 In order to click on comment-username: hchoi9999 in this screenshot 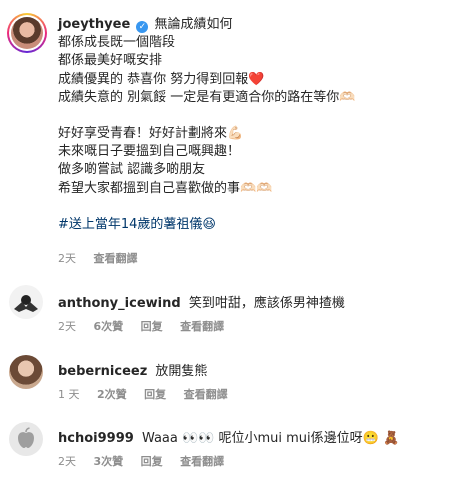, I will do `click(96, 438)`.